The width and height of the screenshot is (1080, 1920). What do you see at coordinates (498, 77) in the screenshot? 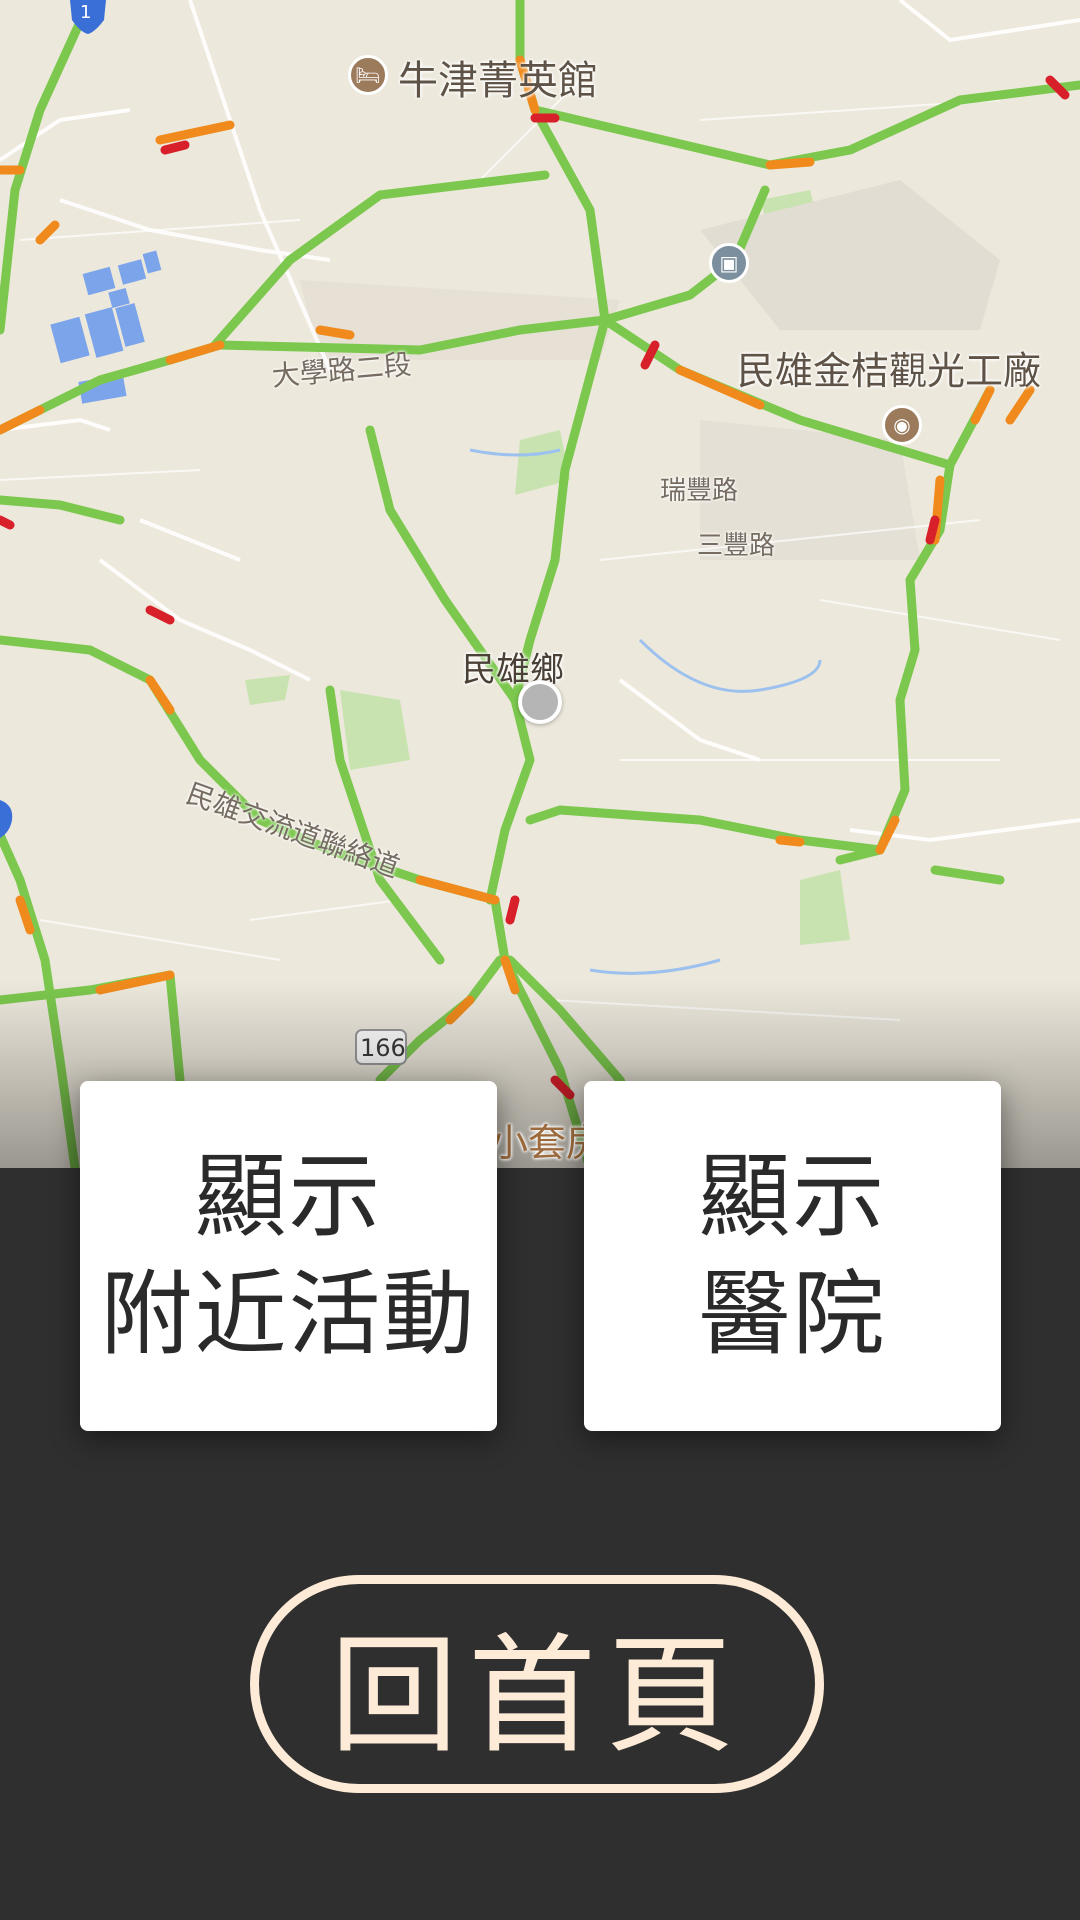
I see `hotel-label: 牛津菁英館` at bounding box center [498, 77].